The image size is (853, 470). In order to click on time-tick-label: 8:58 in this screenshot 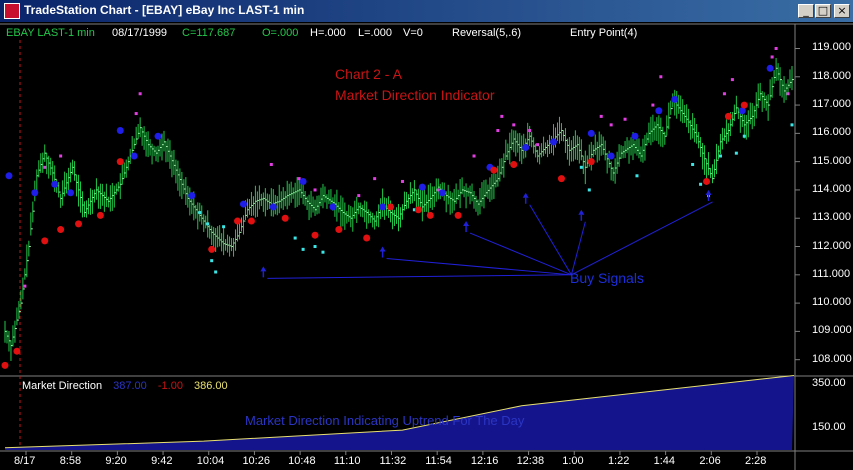, I will do `click(70, 461)`.